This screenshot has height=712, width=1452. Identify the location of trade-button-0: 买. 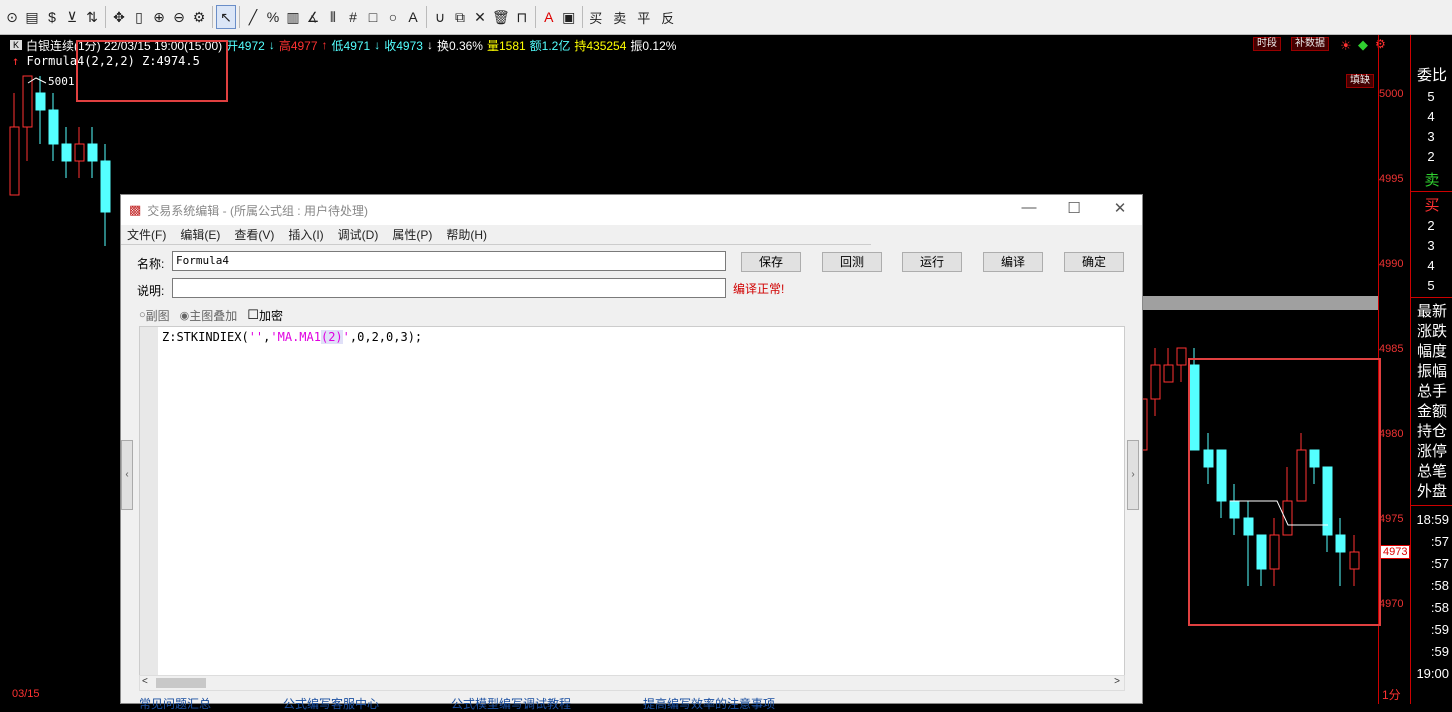
(596, 17).